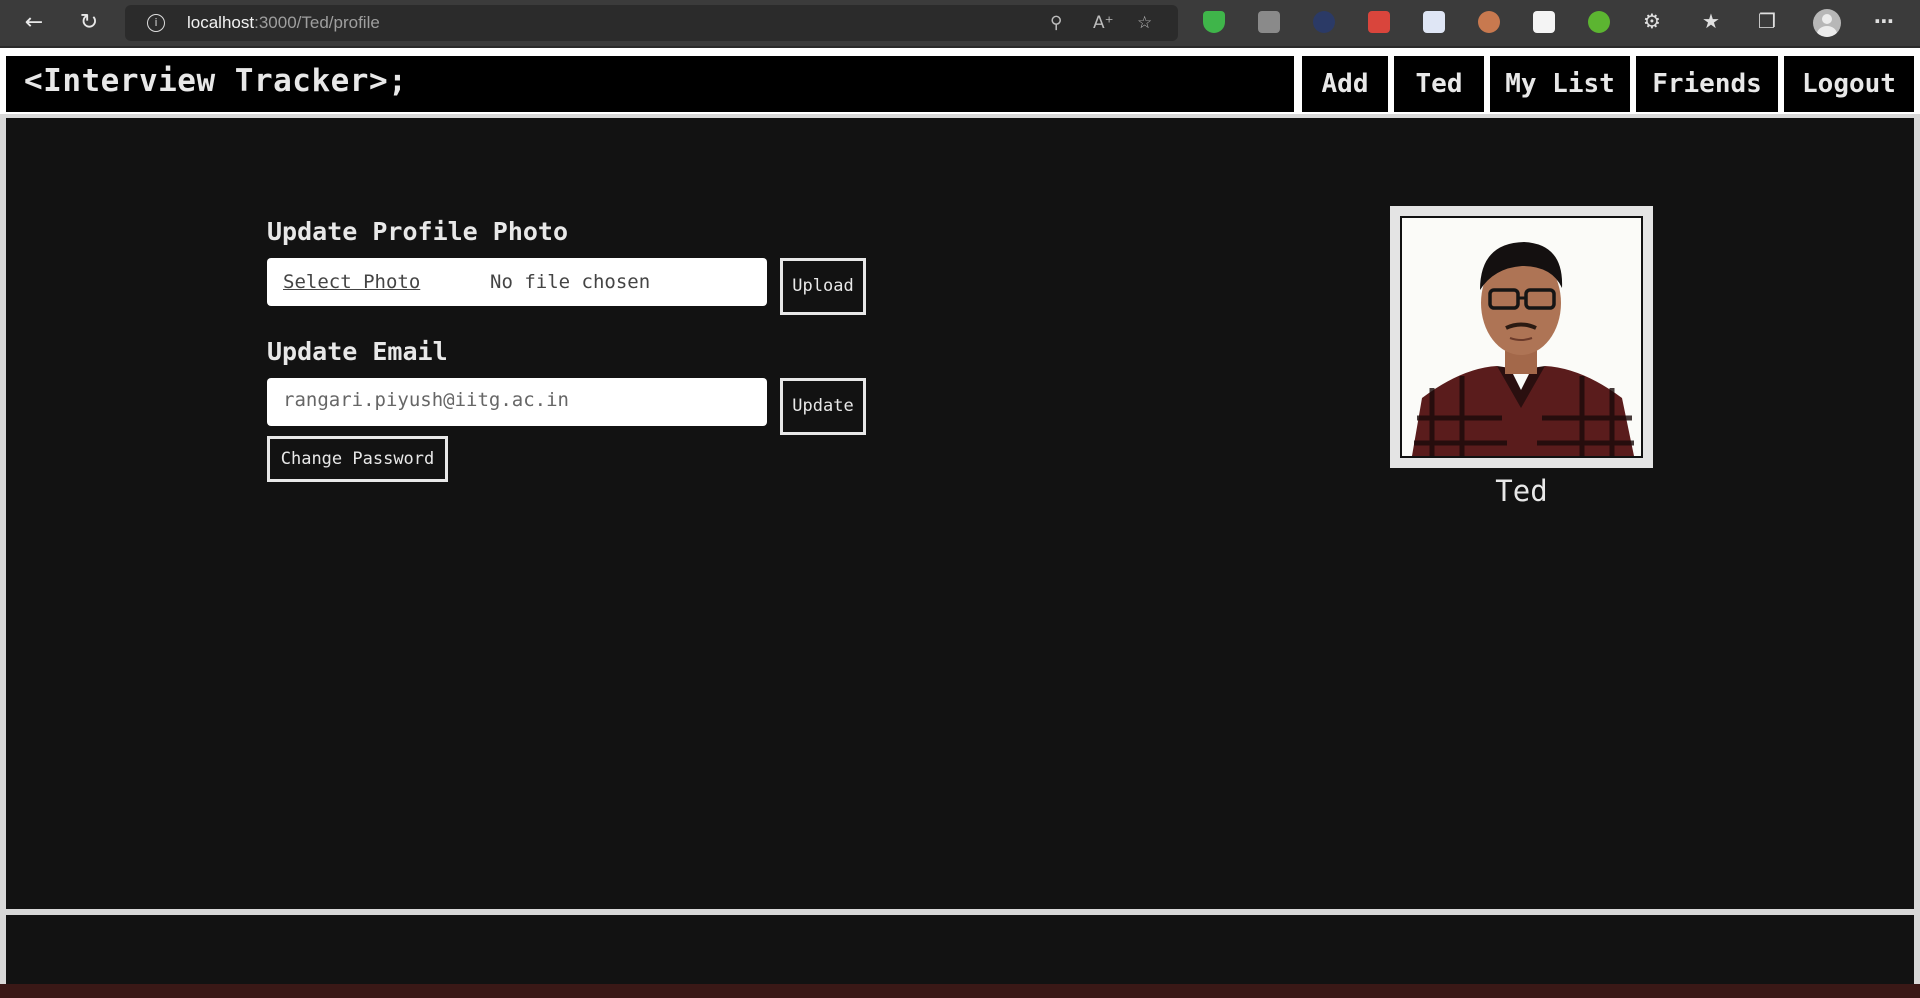 The image size is (1920, 998). Describe the element at coordinates (1439, 84) in the screenshot. I see `nav-profile: Ted` at that location.